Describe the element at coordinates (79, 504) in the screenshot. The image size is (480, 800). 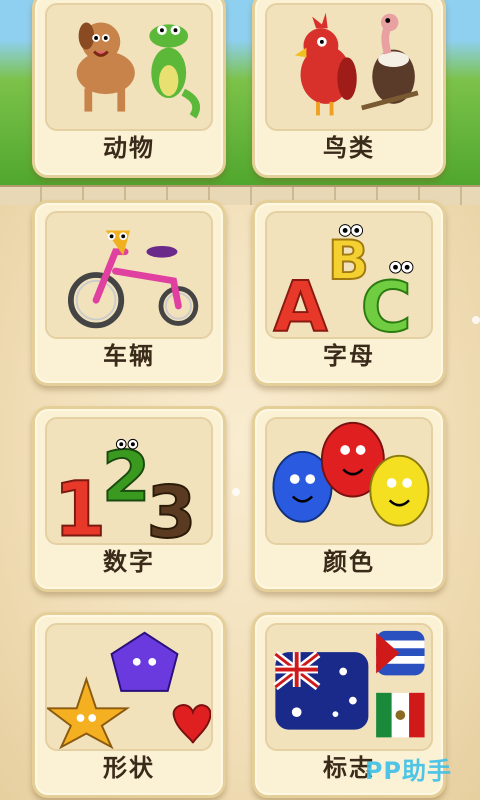
I see `svg-text: 1` at that location.